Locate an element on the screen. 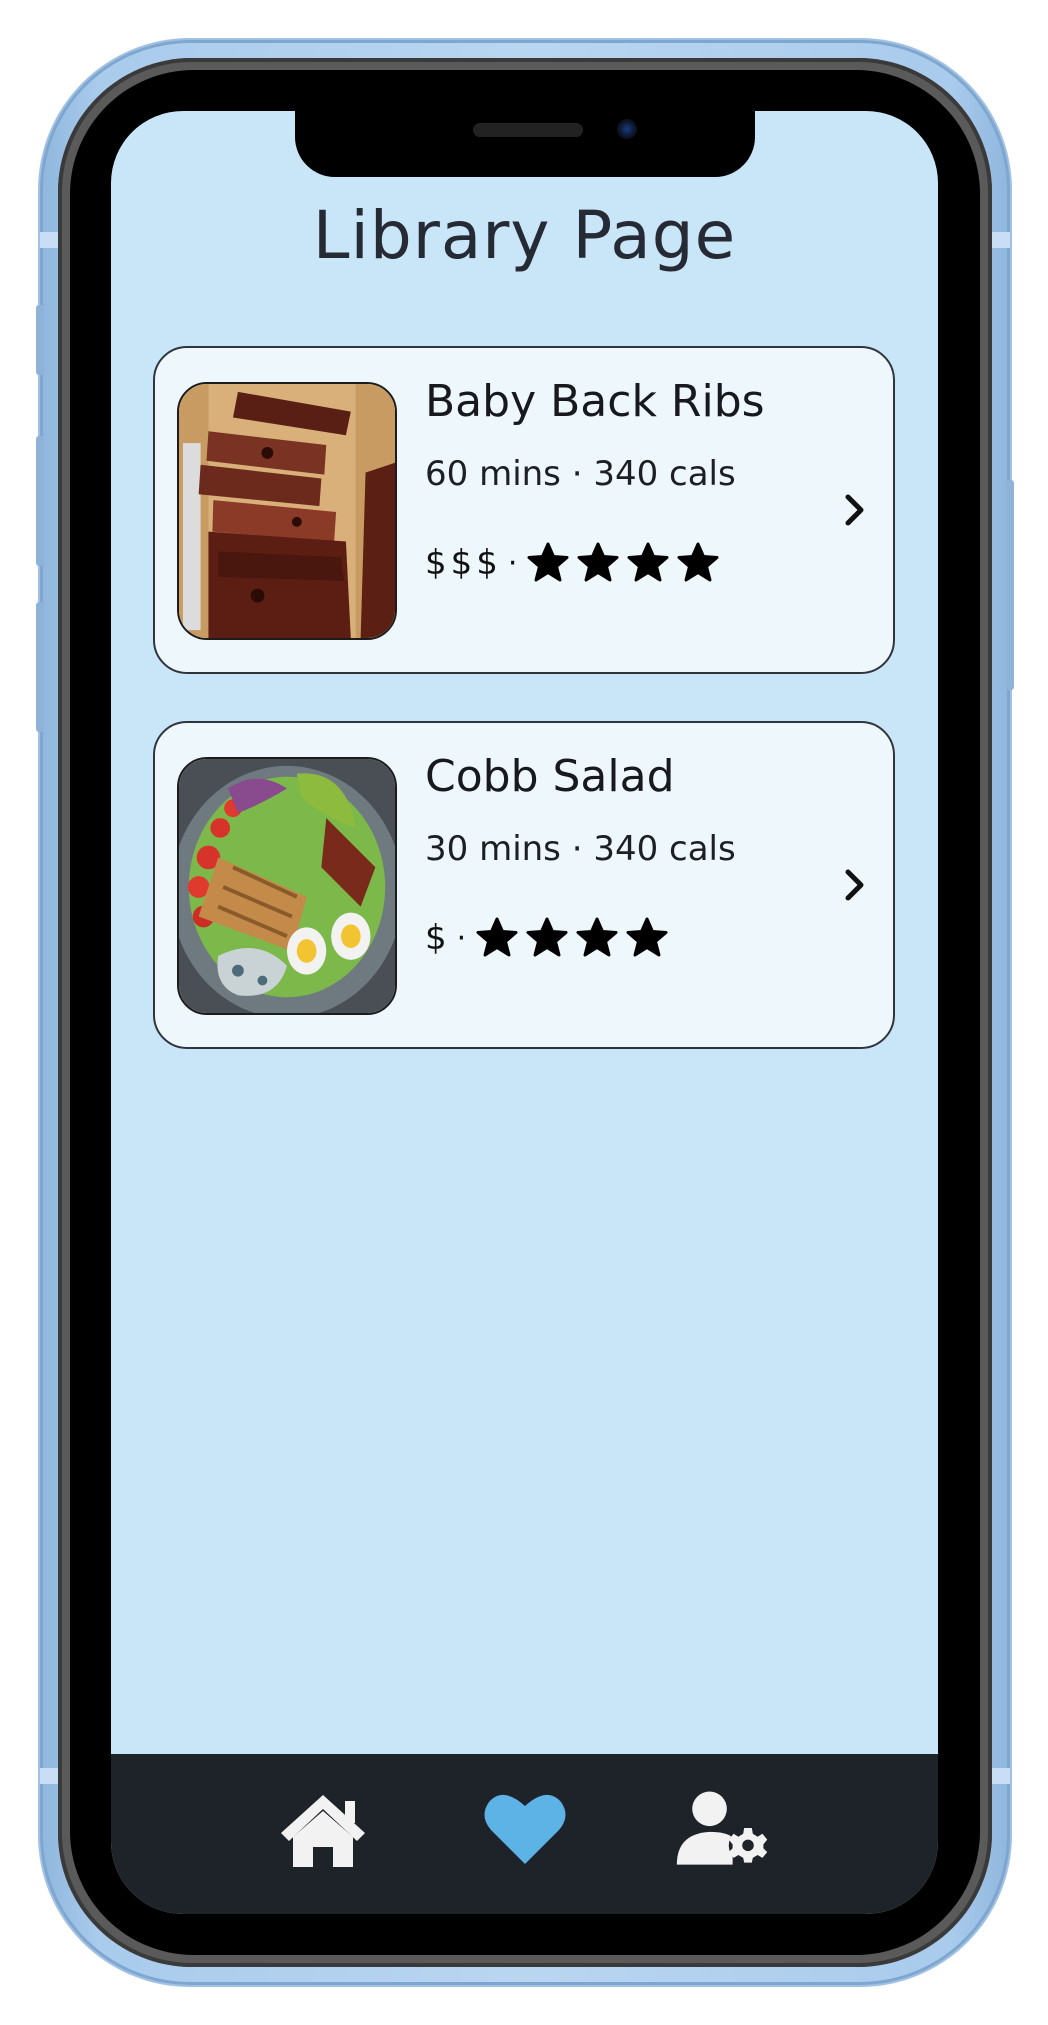  front-camera is located at coordinates (627, 129).